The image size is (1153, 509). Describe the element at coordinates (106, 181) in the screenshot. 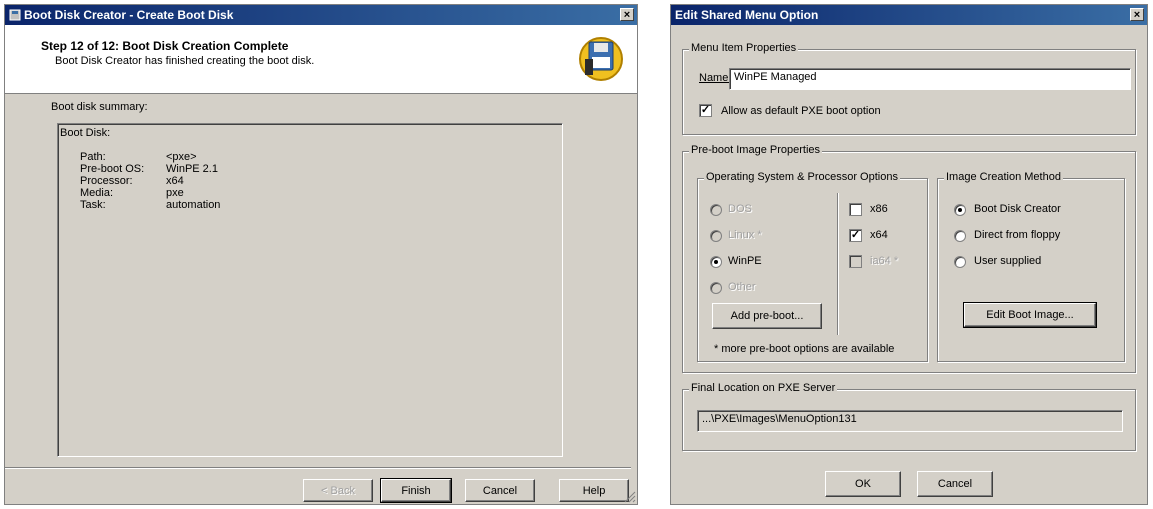

I see `summary-key: Processor:` at that location.